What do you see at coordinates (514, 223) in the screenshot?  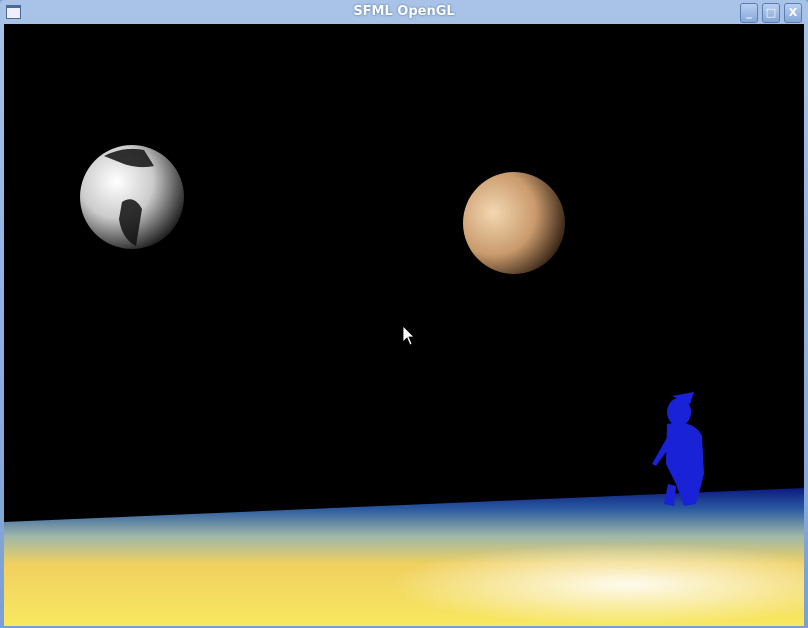 I see `mars-planet` at bounding box center [514, 223].